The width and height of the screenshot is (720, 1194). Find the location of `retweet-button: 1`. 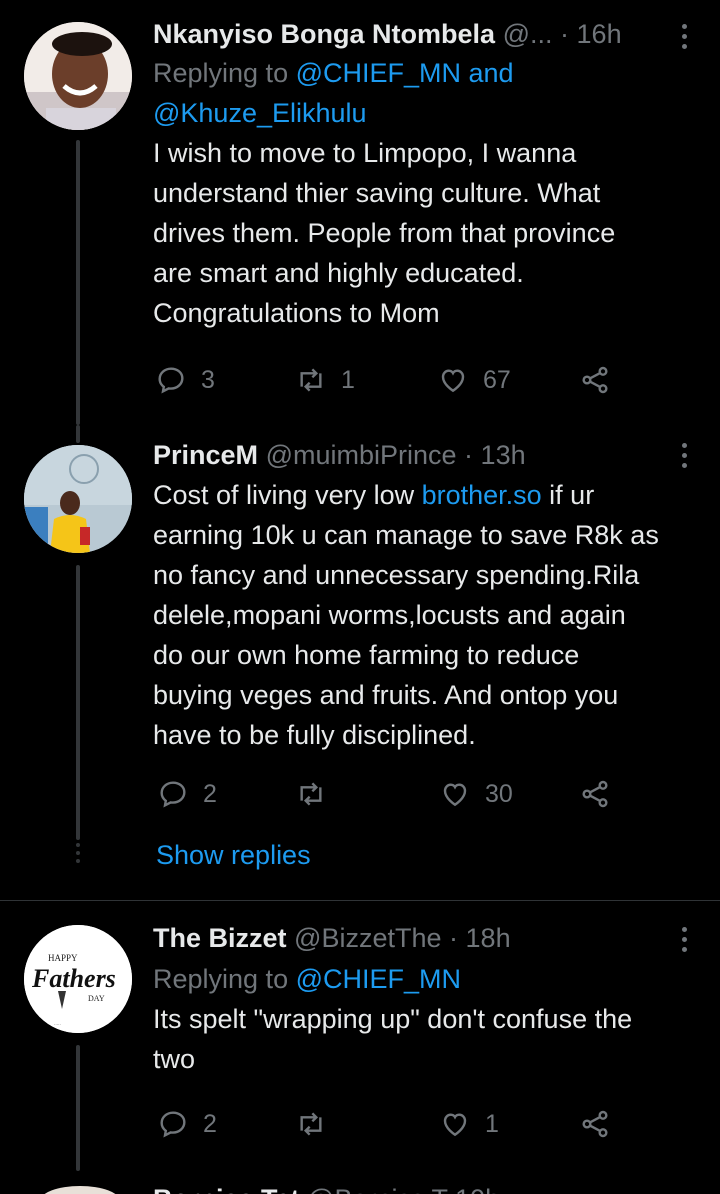

retweet-button: 1 is located at coordinates (325, 380).